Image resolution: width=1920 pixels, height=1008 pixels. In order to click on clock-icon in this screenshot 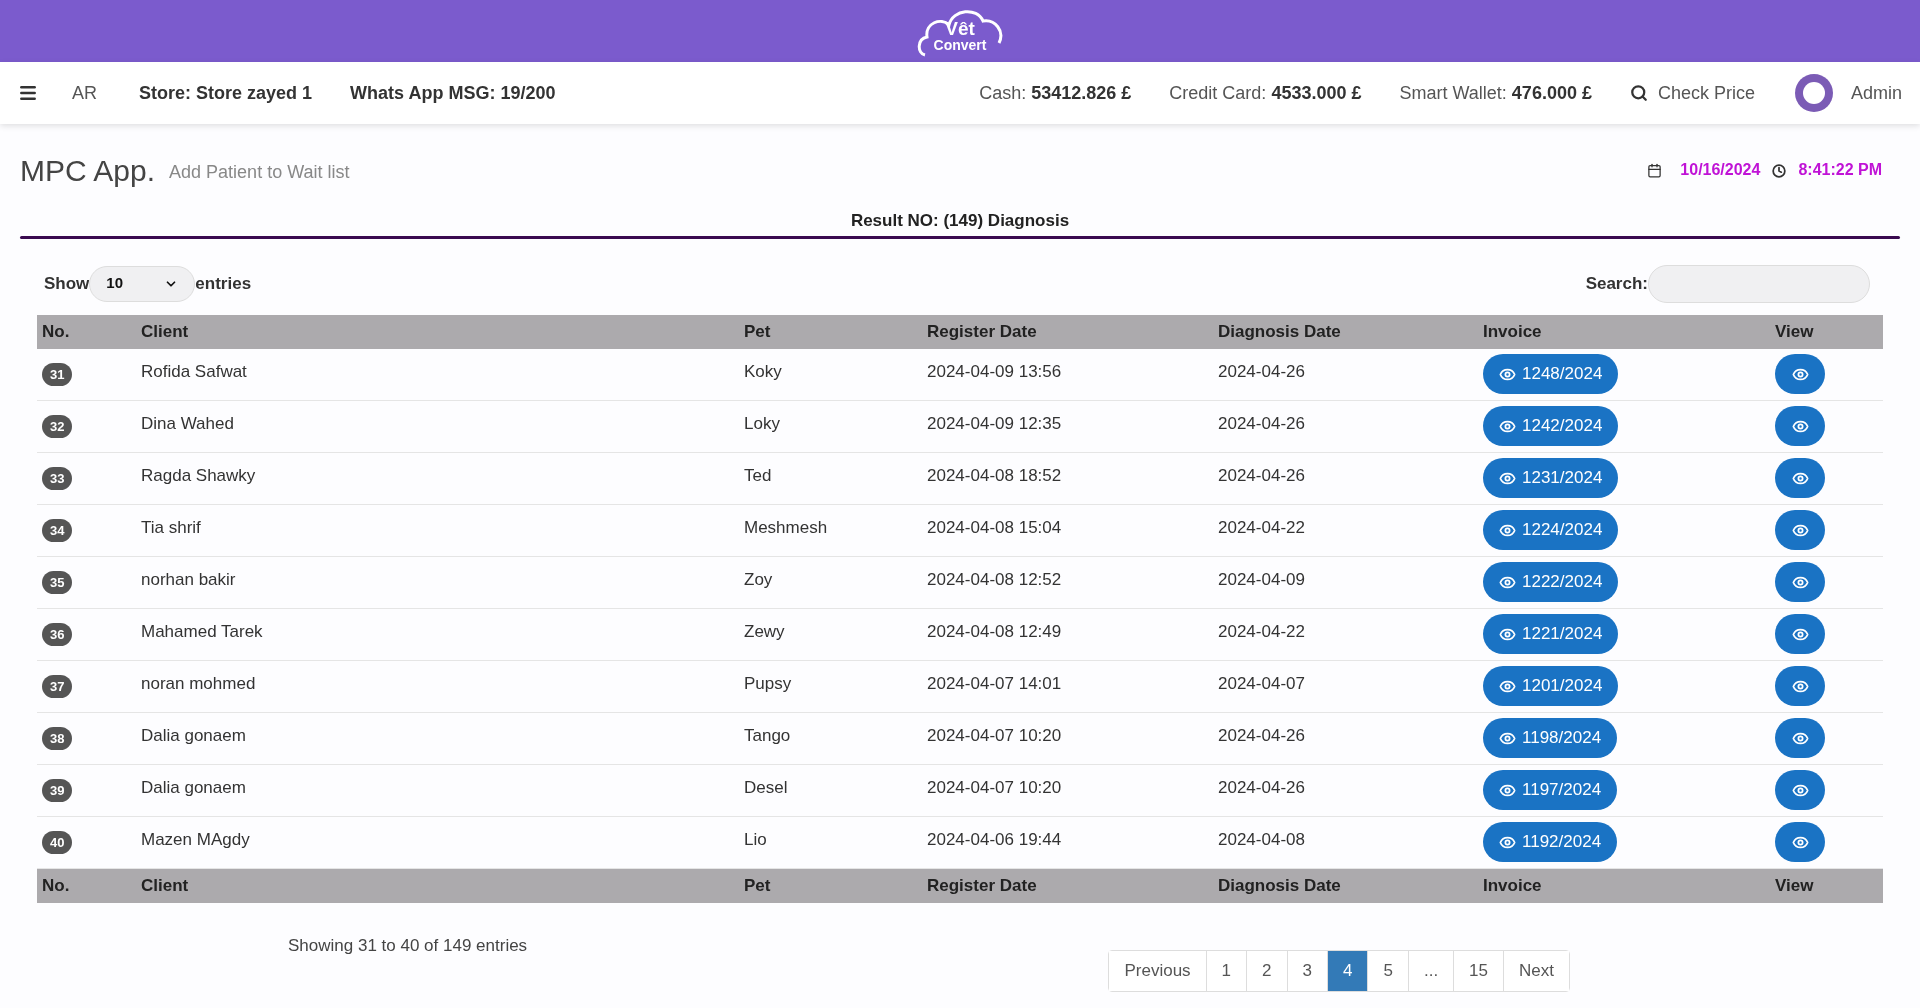, I will do `click(1779, 171)`.